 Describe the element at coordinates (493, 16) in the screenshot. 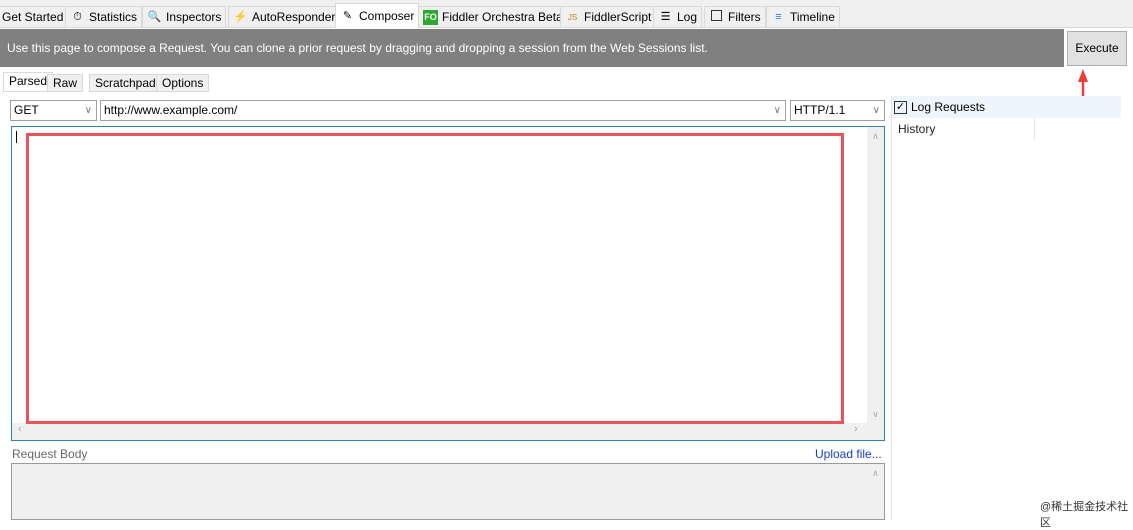

I see `tab-fiddler-orchestra: FO Fiddler Orchestra Beta` at that location.